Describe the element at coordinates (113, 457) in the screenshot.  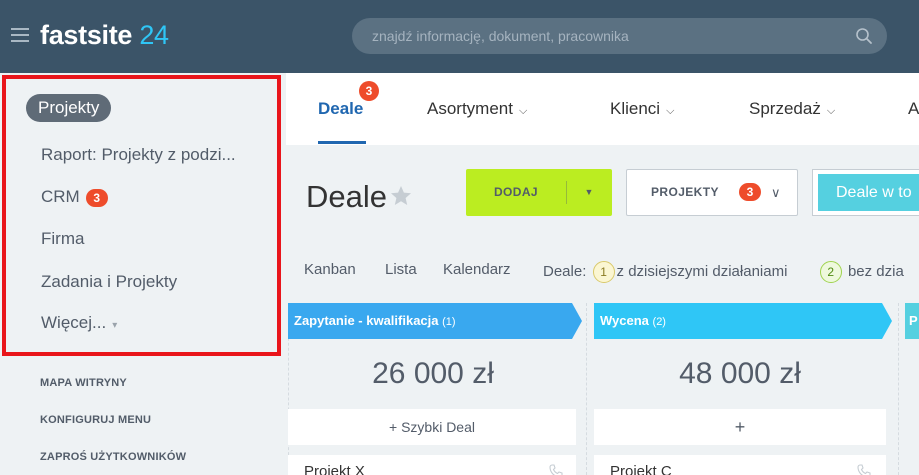
I see `invite-users-link: ZAPROŚ UŻYTKOWNIKÓW` at that location.